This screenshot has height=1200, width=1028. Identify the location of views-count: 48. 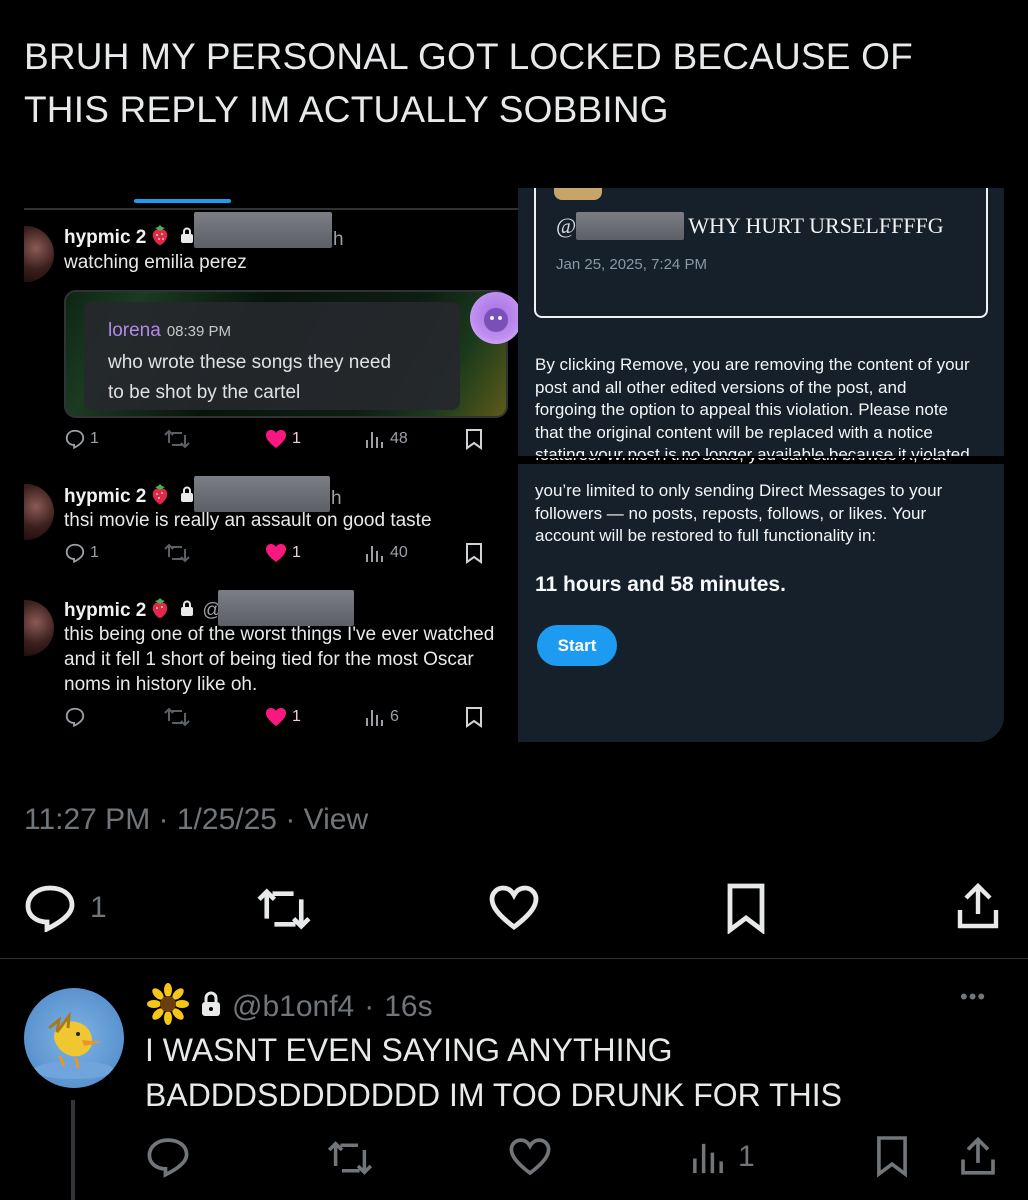
(399, 438).